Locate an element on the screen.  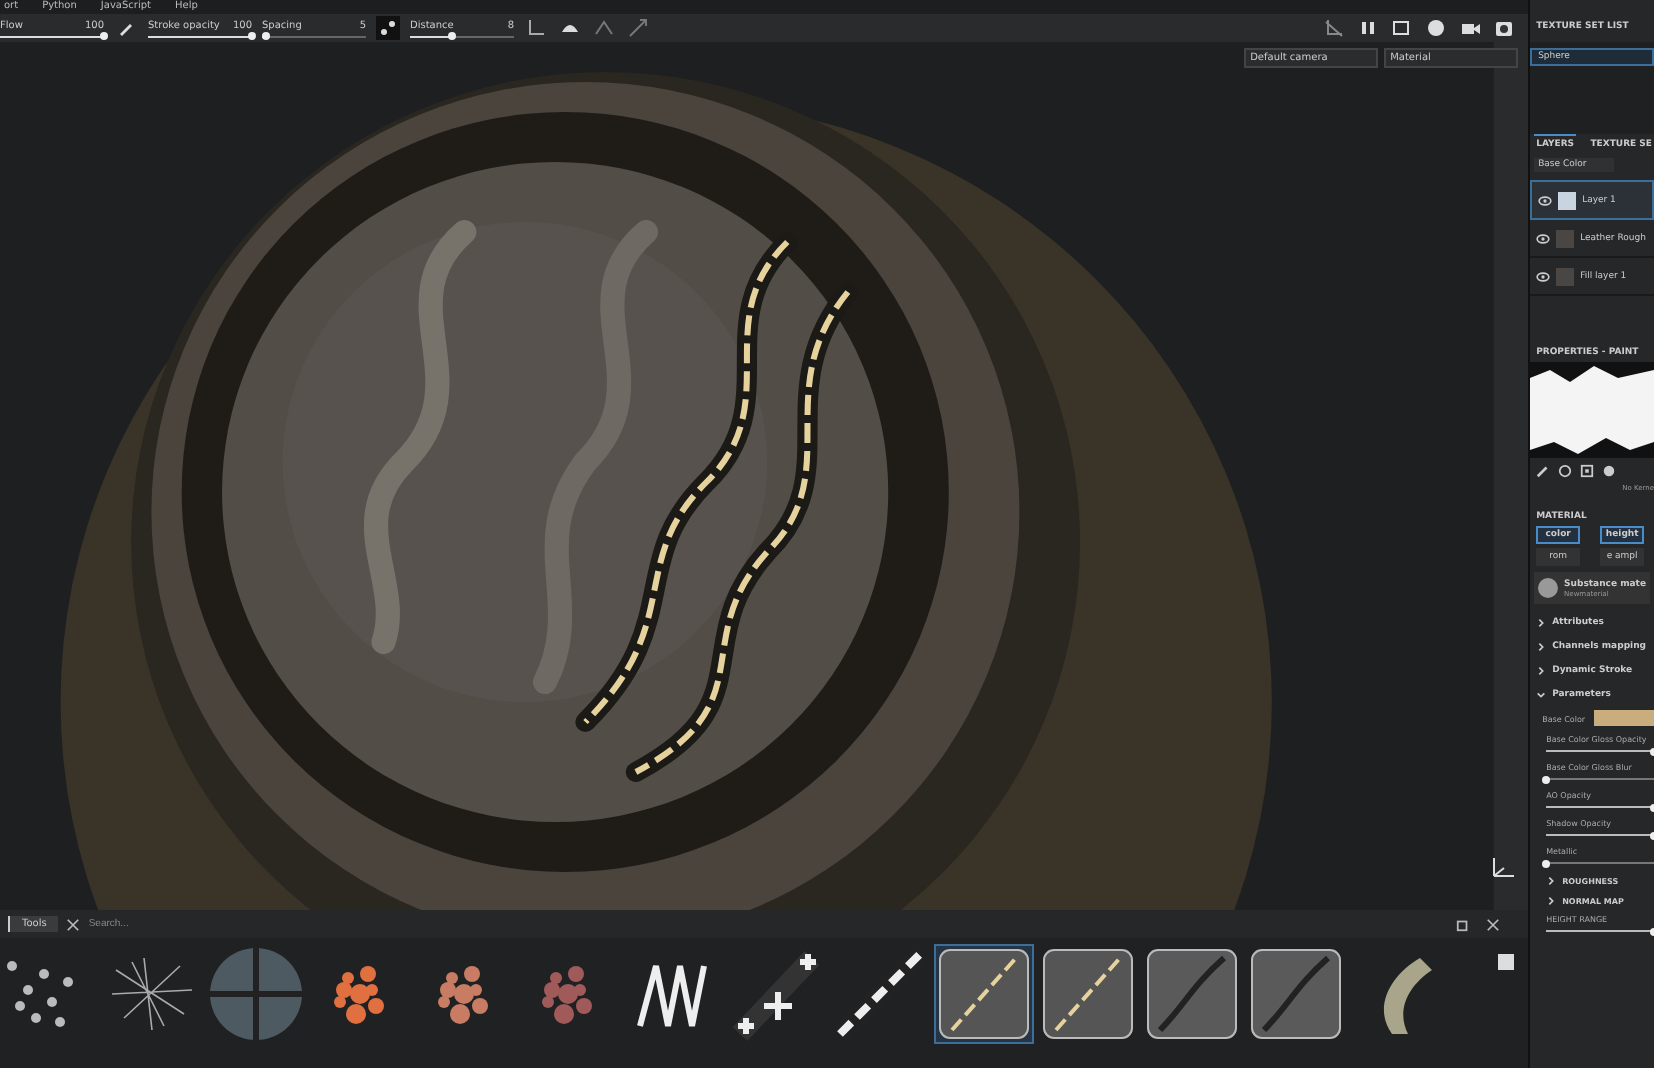
view-toggle-icon is located at coordinates (1506, 962).